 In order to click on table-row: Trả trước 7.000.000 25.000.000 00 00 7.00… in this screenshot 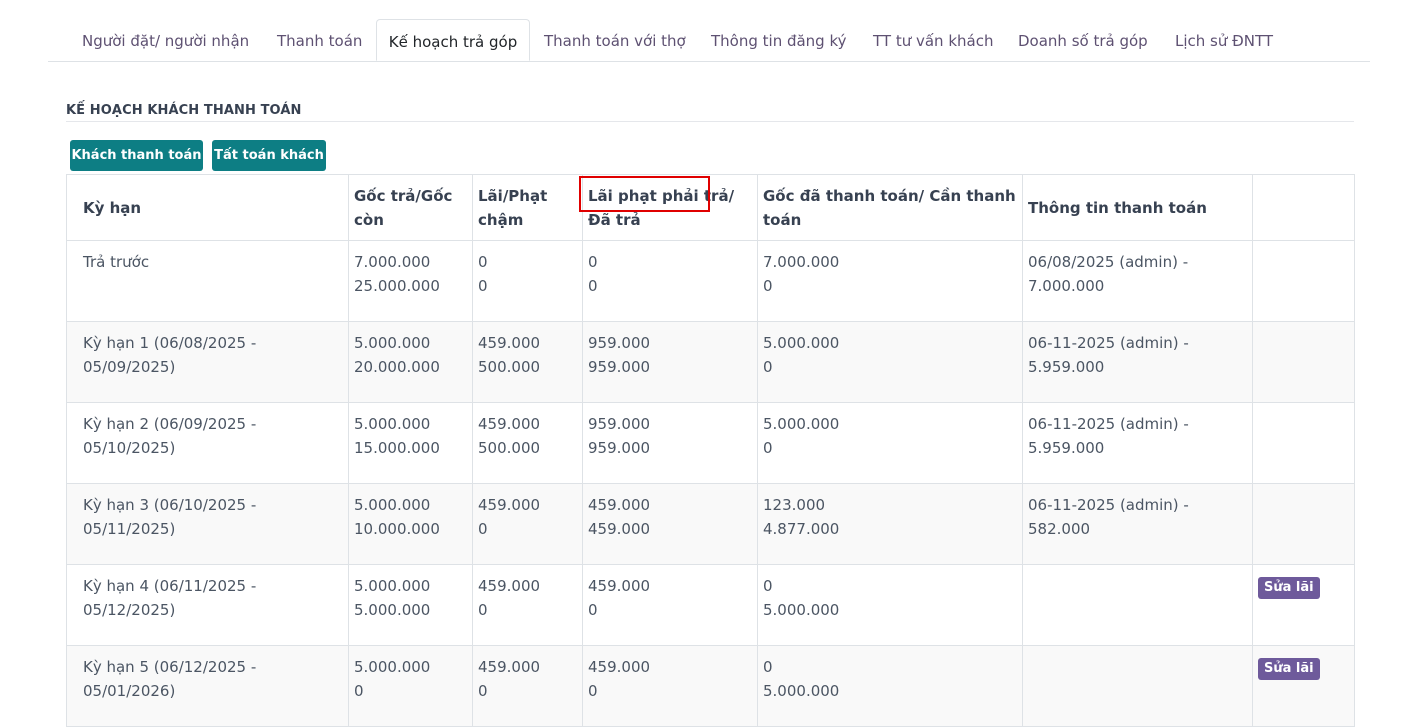, I will do `click(710, 281)`.